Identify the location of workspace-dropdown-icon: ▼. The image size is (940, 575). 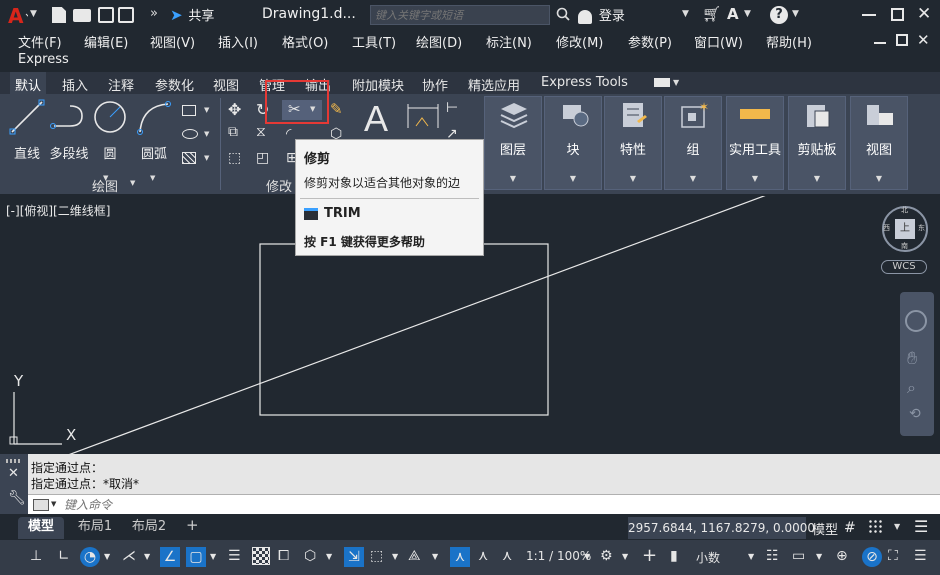
(625, 556).